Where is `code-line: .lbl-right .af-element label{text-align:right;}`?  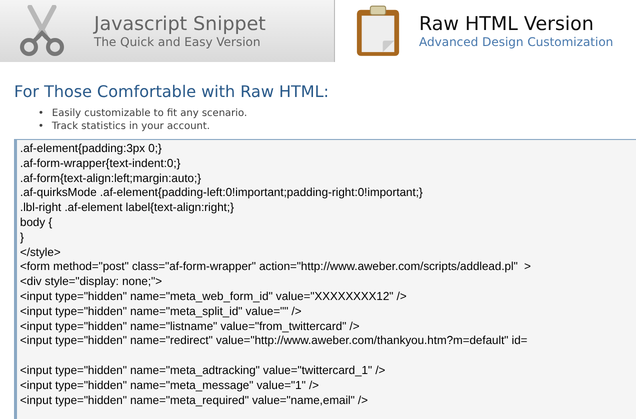
code-line: .lbl-right .af-element label{text-align:right;} is located at coordinates (127, 207).